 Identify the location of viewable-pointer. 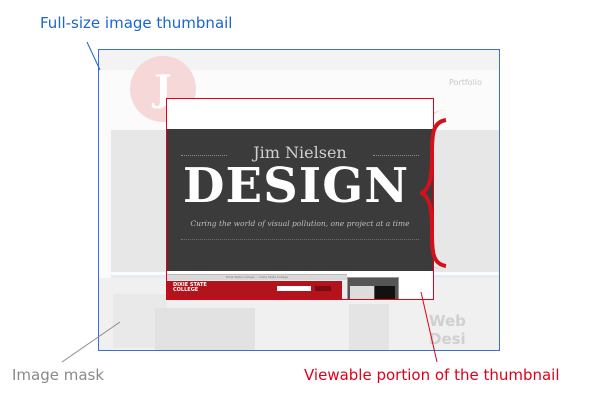
(429, 327).